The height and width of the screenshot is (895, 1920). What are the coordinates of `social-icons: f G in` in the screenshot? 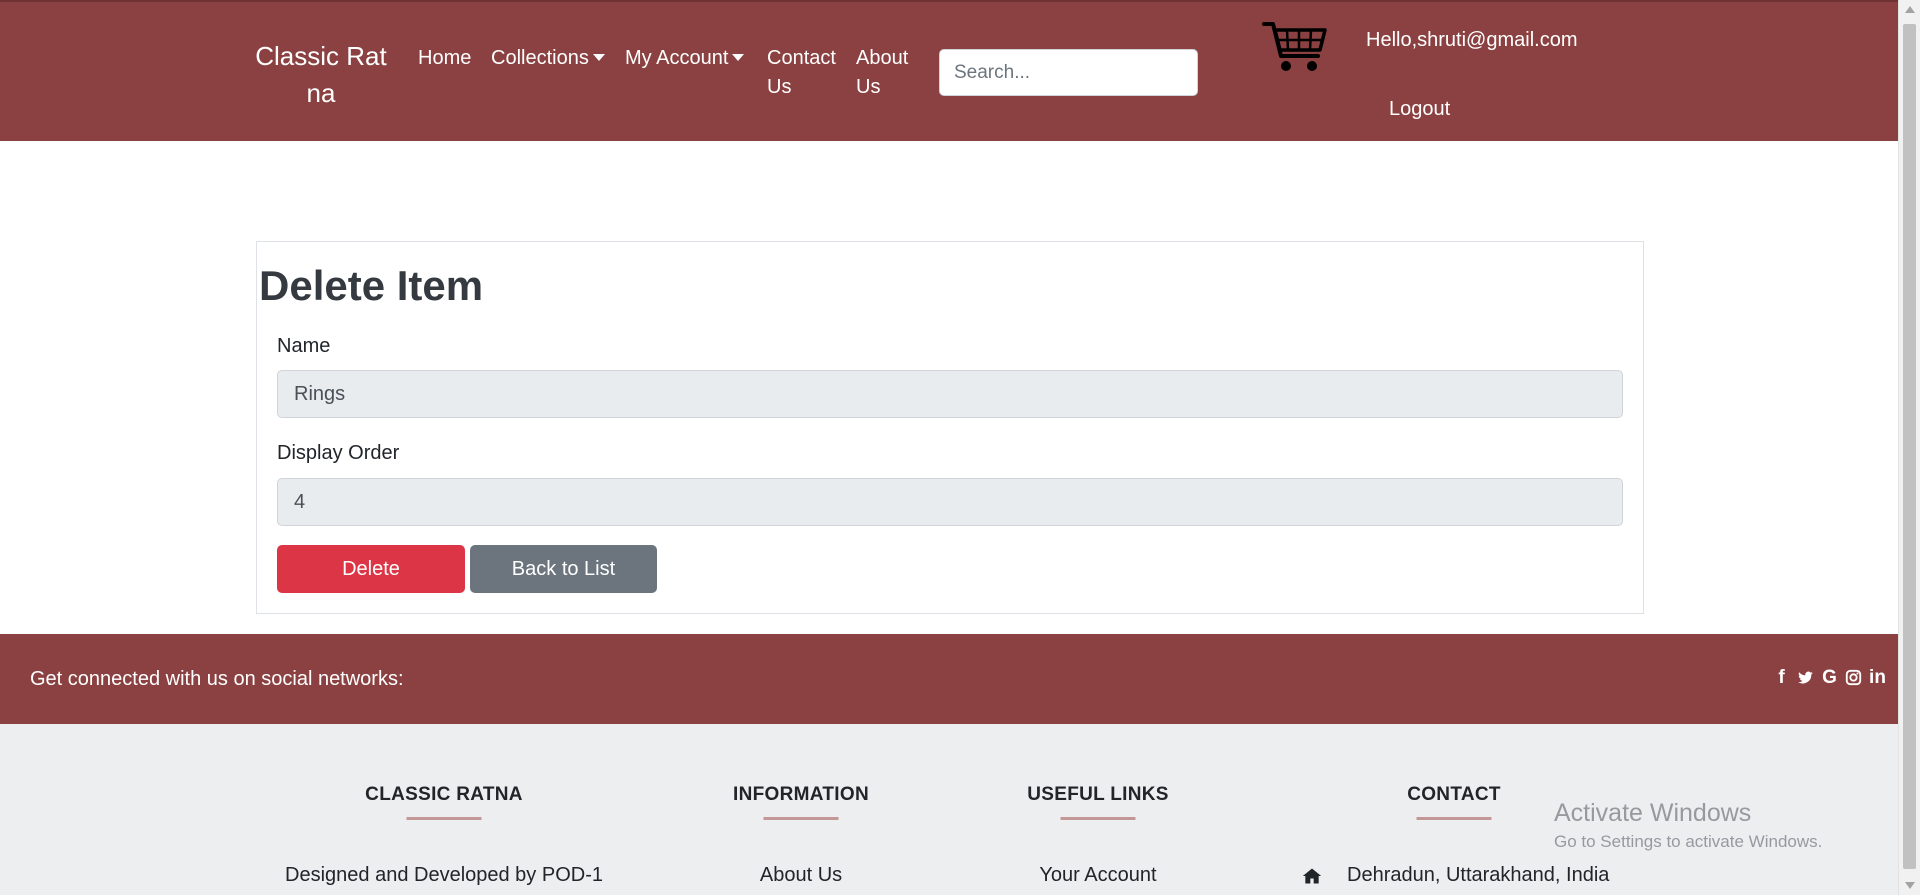 It's located at (1829, 679).